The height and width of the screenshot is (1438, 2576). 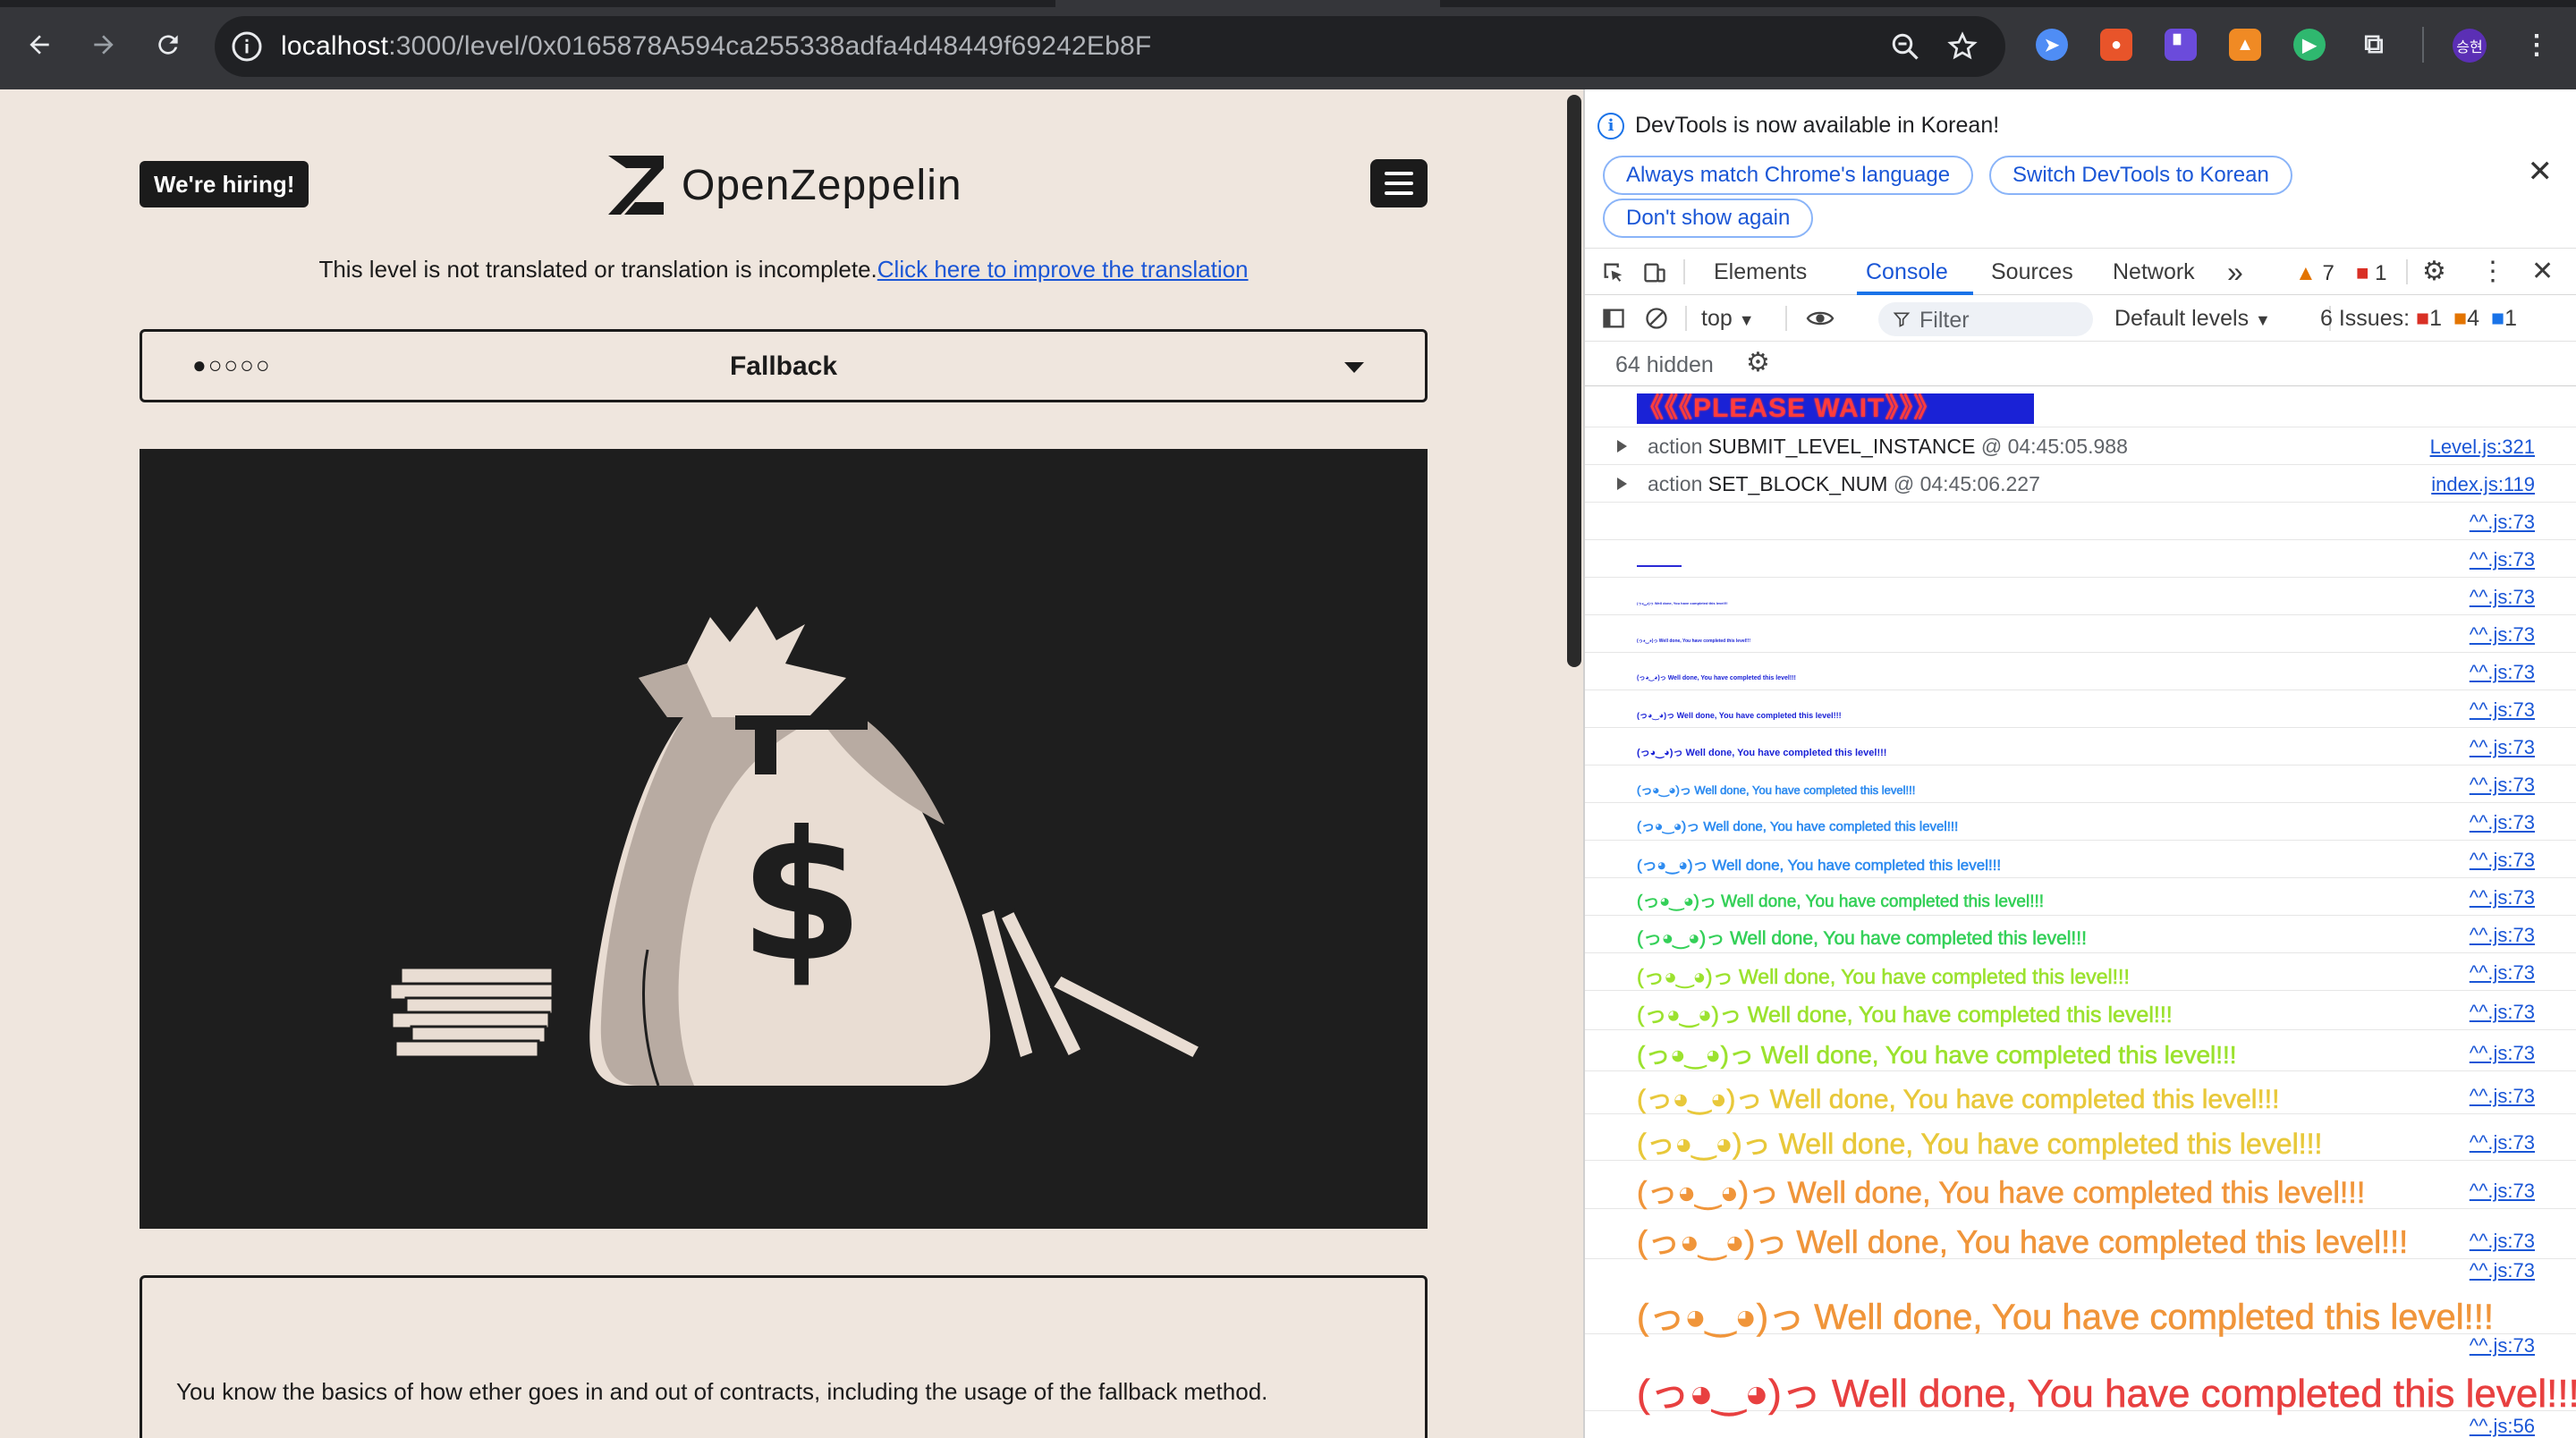 What do you see at coordinates (2541, 172) in the screenshot?
I see `close-icon: ✕` at bounding box center [2541, 172].